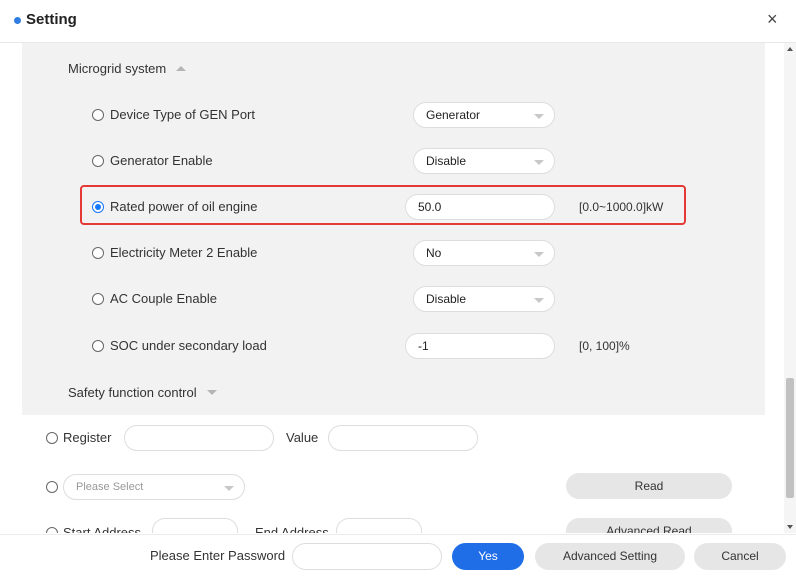  Describe the element at coordinates (163, 298) in the screenshot. I see `setting-label: AC Couple Enable` at that location.